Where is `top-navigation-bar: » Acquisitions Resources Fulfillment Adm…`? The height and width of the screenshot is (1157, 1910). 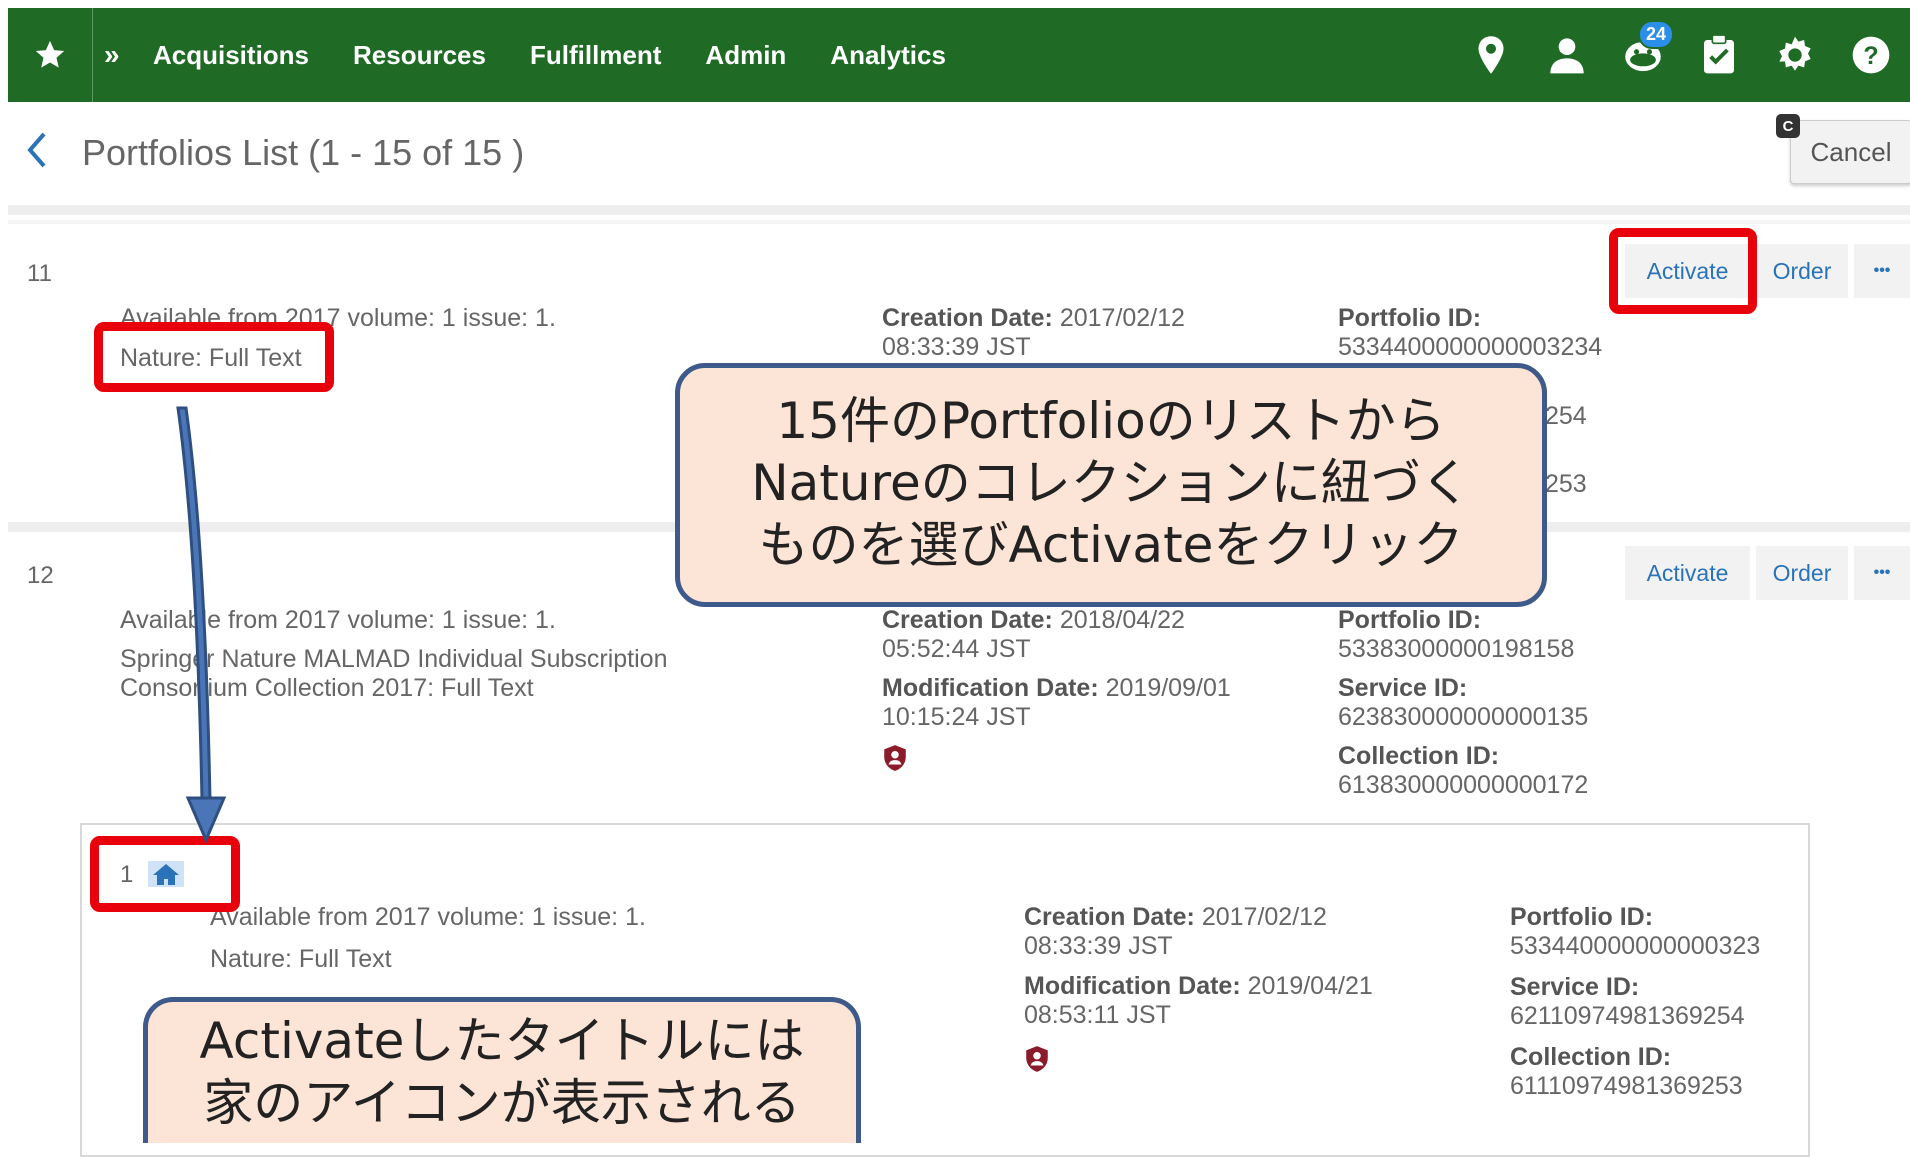
top-navigation-bar: » Acquisitions Resources Fulfillment Adm… is located at coordinates (959, 55).